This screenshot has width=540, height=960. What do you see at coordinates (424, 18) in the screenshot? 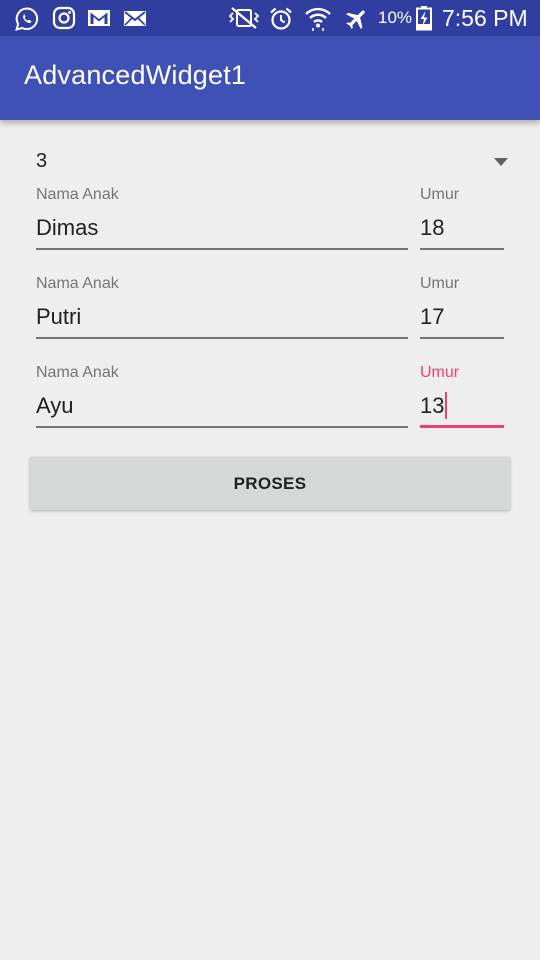
I see `battery-charging-icon` at bounding box center [424, 18].